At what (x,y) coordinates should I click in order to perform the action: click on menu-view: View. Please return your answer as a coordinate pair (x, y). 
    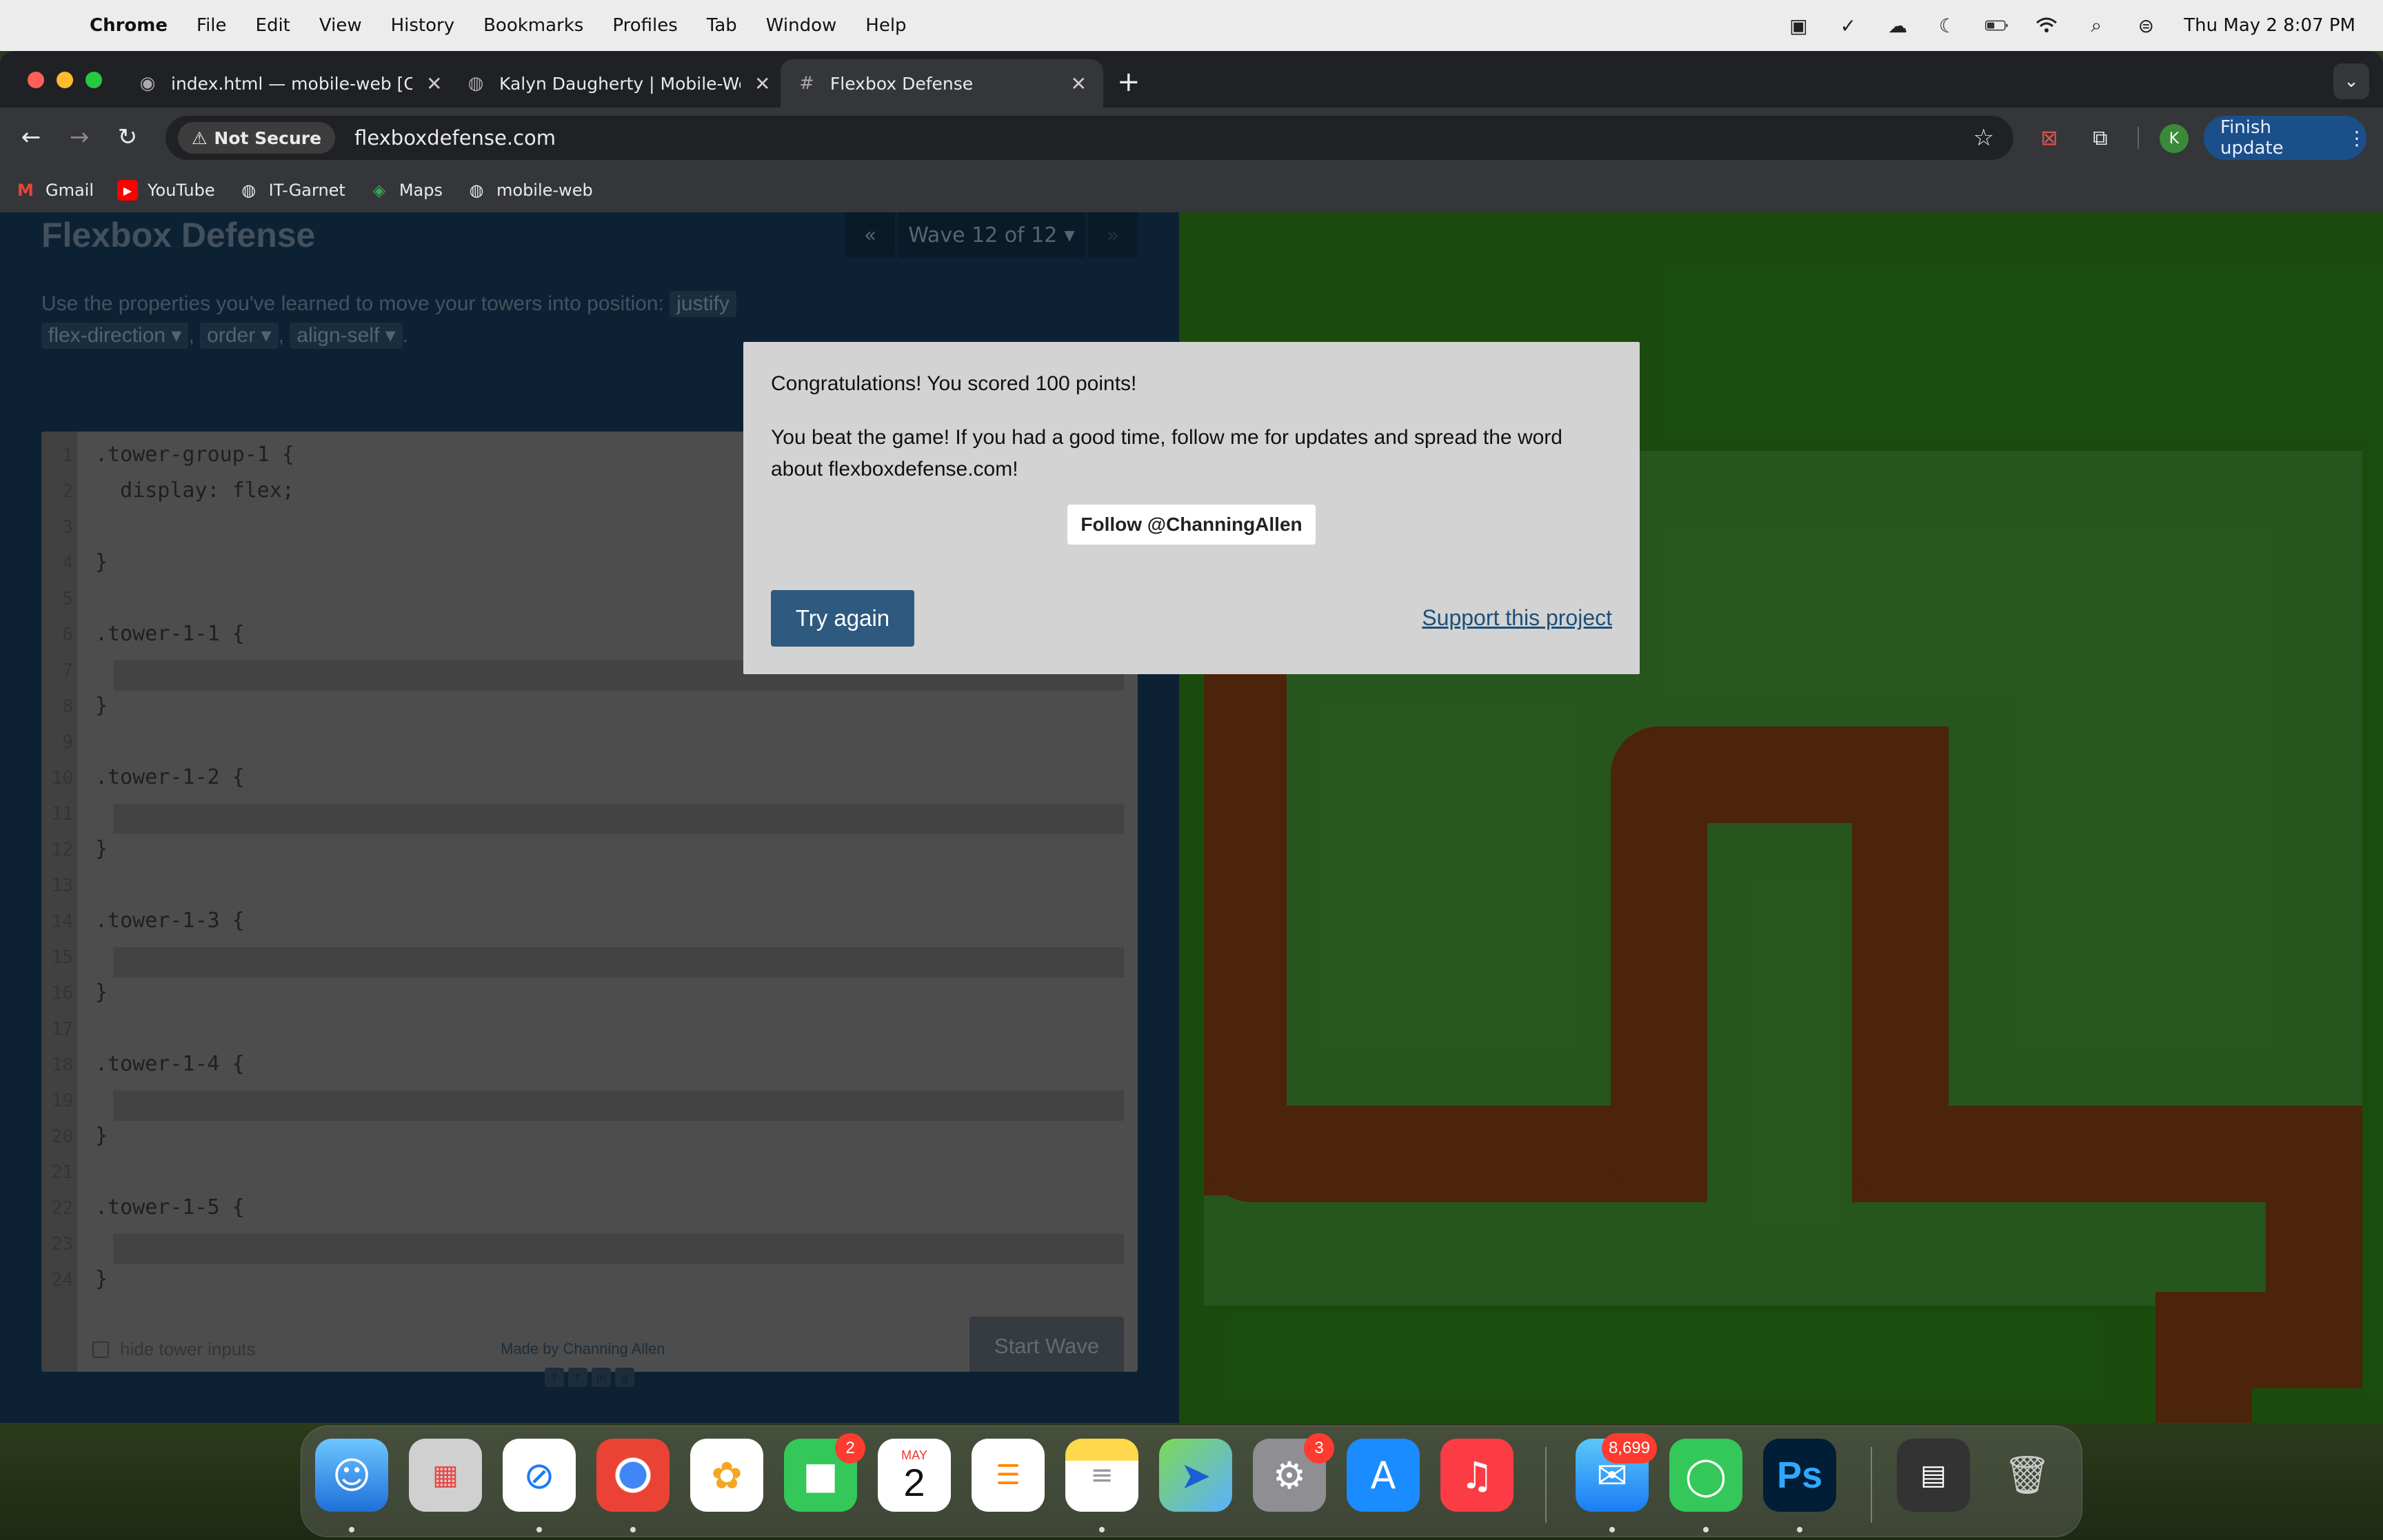
    Looking at the image, I should click on (340, 26).